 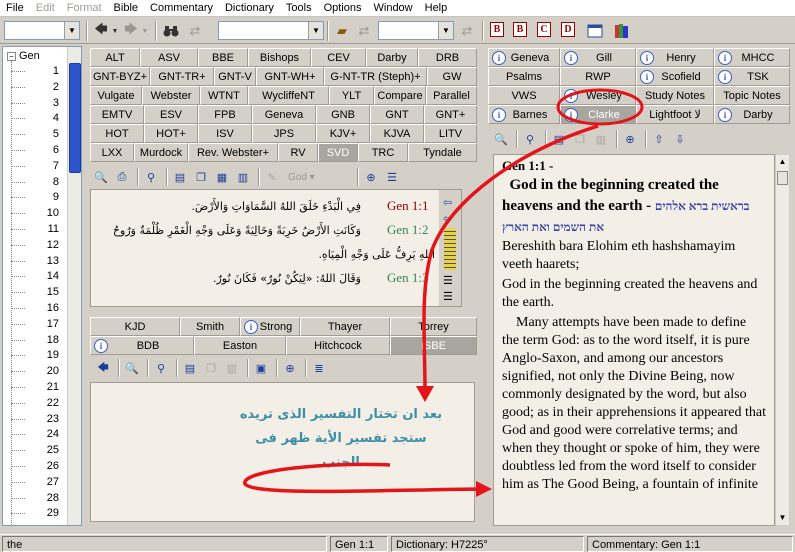 I want to click on tree-chapter: 5, so click(x=35, y=134).